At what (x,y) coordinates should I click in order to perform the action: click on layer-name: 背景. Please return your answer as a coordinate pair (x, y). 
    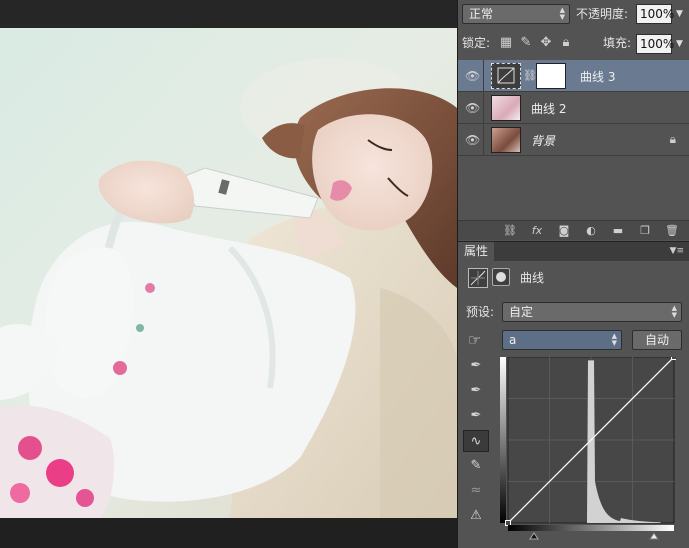
    Looking at the image, I should click on (543, 141).